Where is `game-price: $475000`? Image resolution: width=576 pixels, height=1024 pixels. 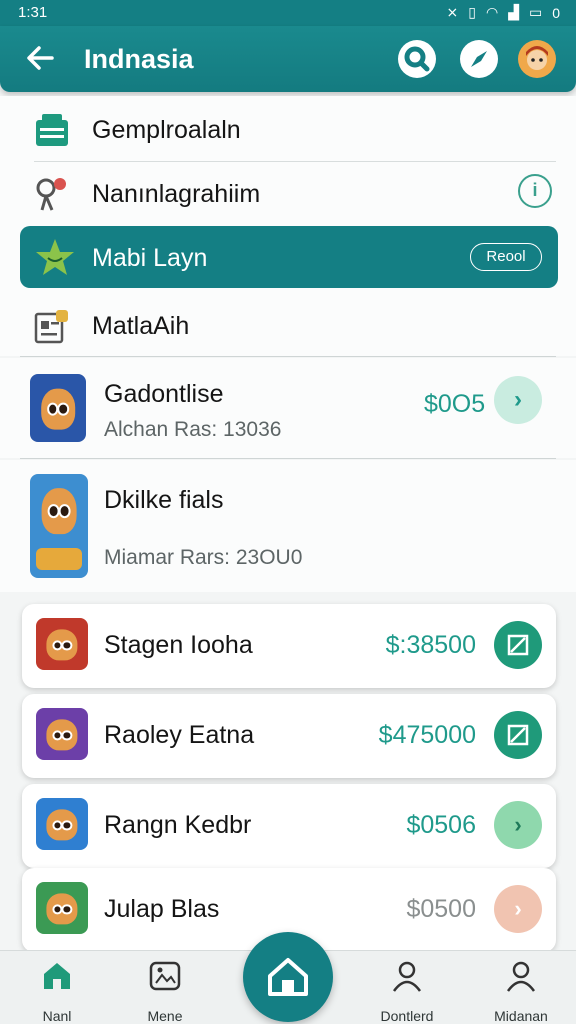 game-price: $475000 is located at coordinates (427, 735).